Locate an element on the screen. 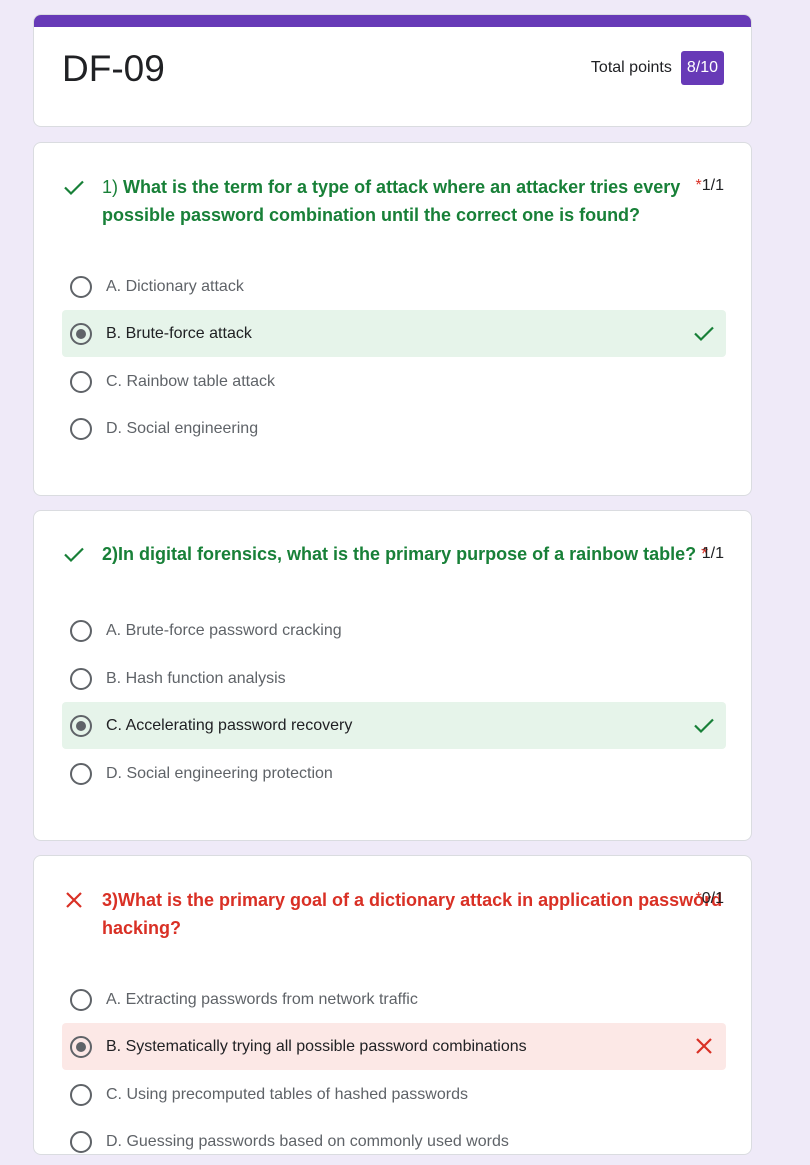 The width and height of the screenshot is (810, 1165). total-points-label: Total points is located at coordinates (631, 67).